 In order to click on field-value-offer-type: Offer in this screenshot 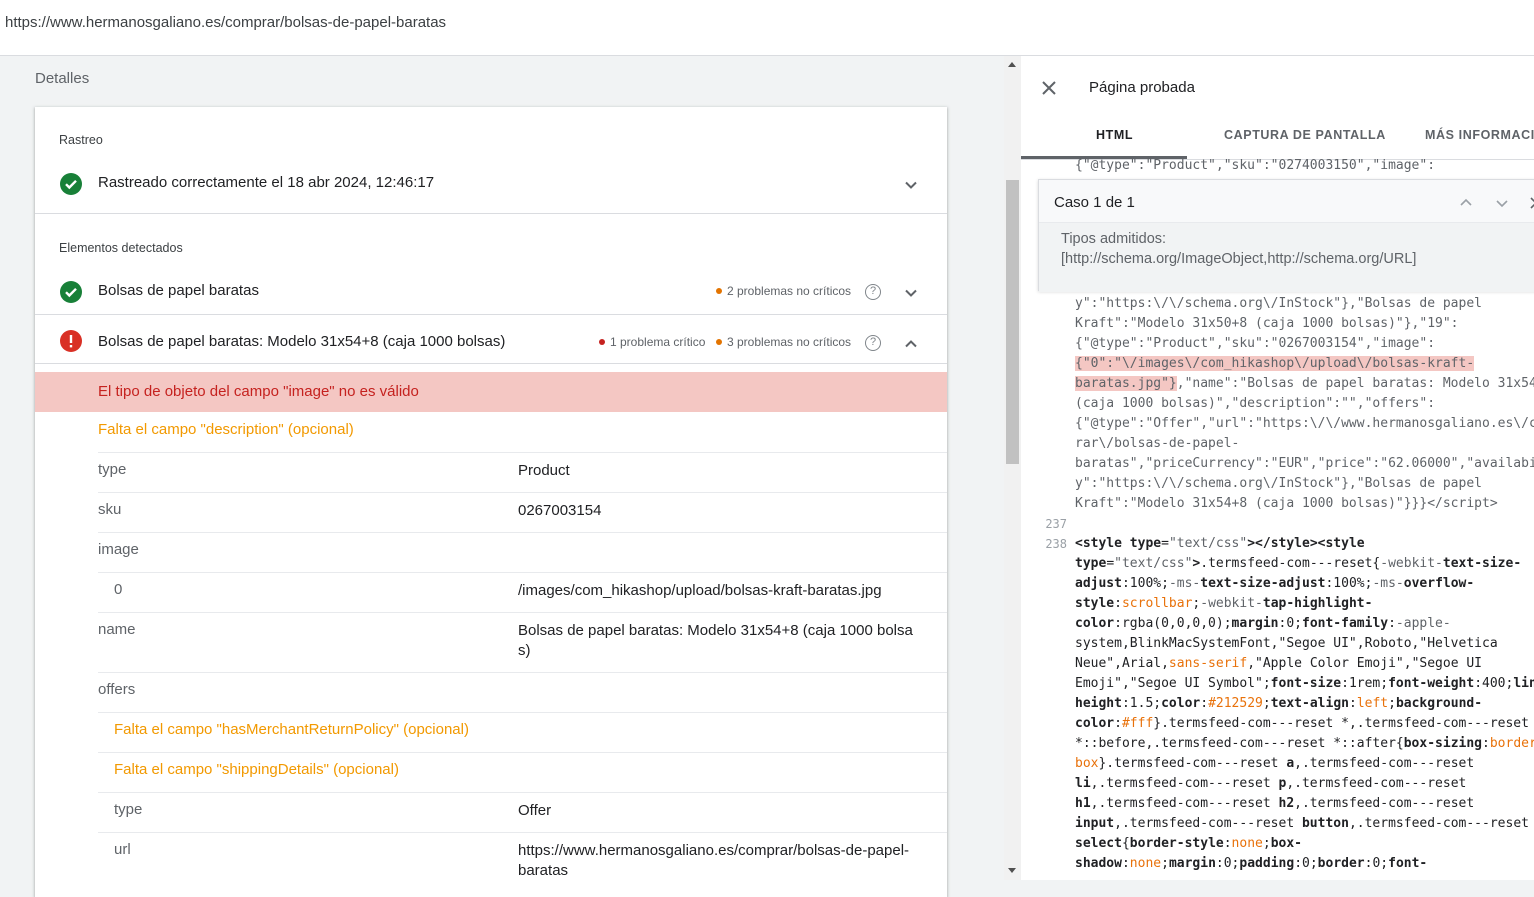, I will do `click(535, 810)`.